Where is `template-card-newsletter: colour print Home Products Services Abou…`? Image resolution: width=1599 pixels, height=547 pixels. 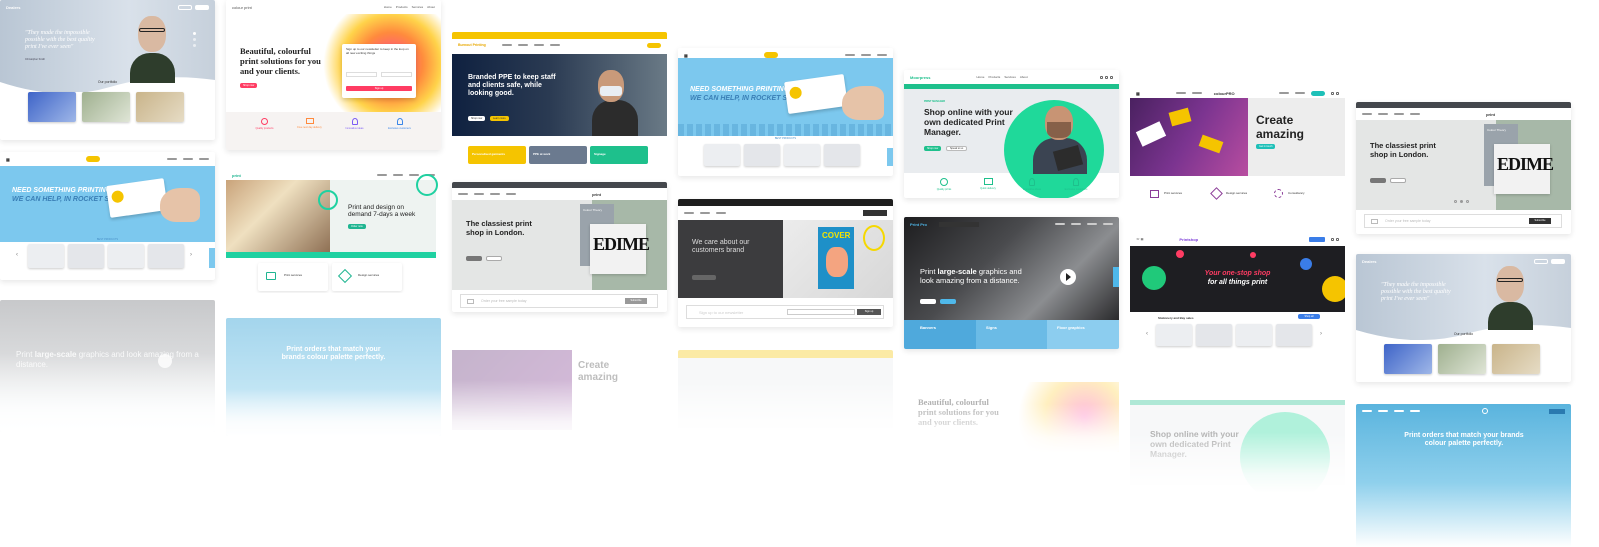 template-card-newsletter: colour print Home Products Services Abou… is located at coordinates (333, 75).